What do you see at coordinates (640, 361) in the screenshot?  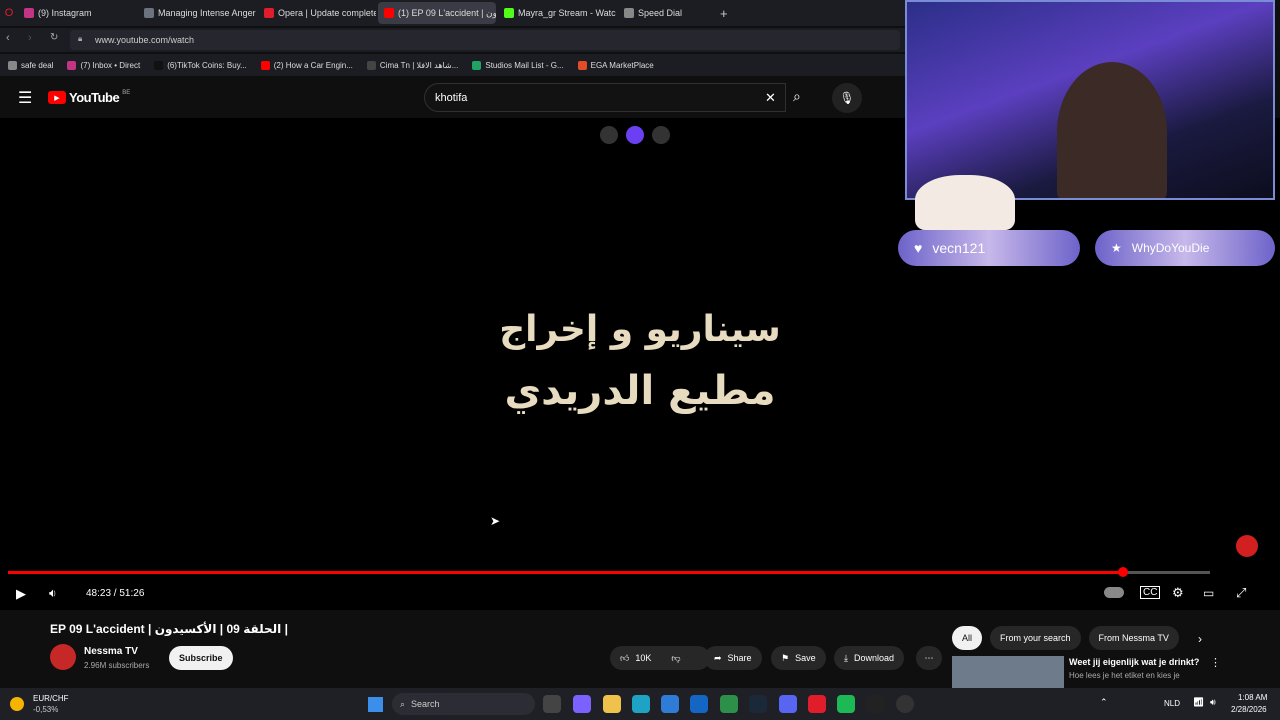 I see `video-credits-overlay: سيناريو و إخراج مطيع الدريدي` at bounding box center [640, 361].